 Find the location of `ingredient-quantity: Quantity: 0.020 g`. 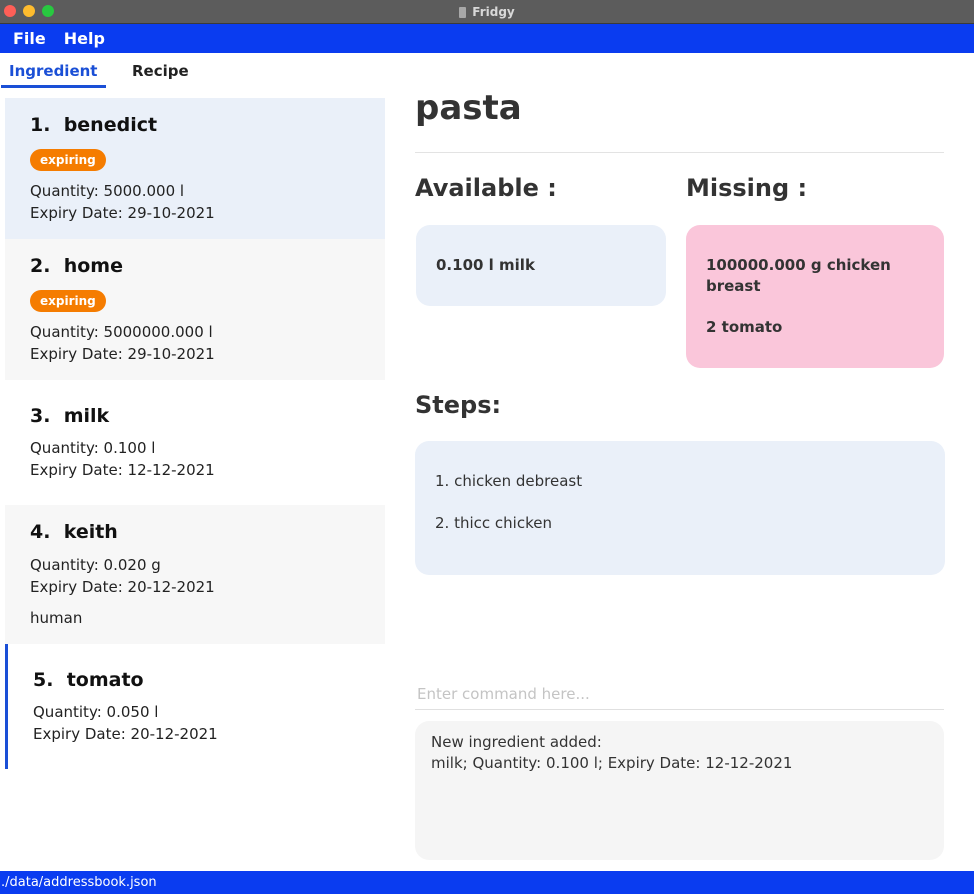

ingredient-quantity: Quantity: 0.020 g is located at coordinates (95, 565).